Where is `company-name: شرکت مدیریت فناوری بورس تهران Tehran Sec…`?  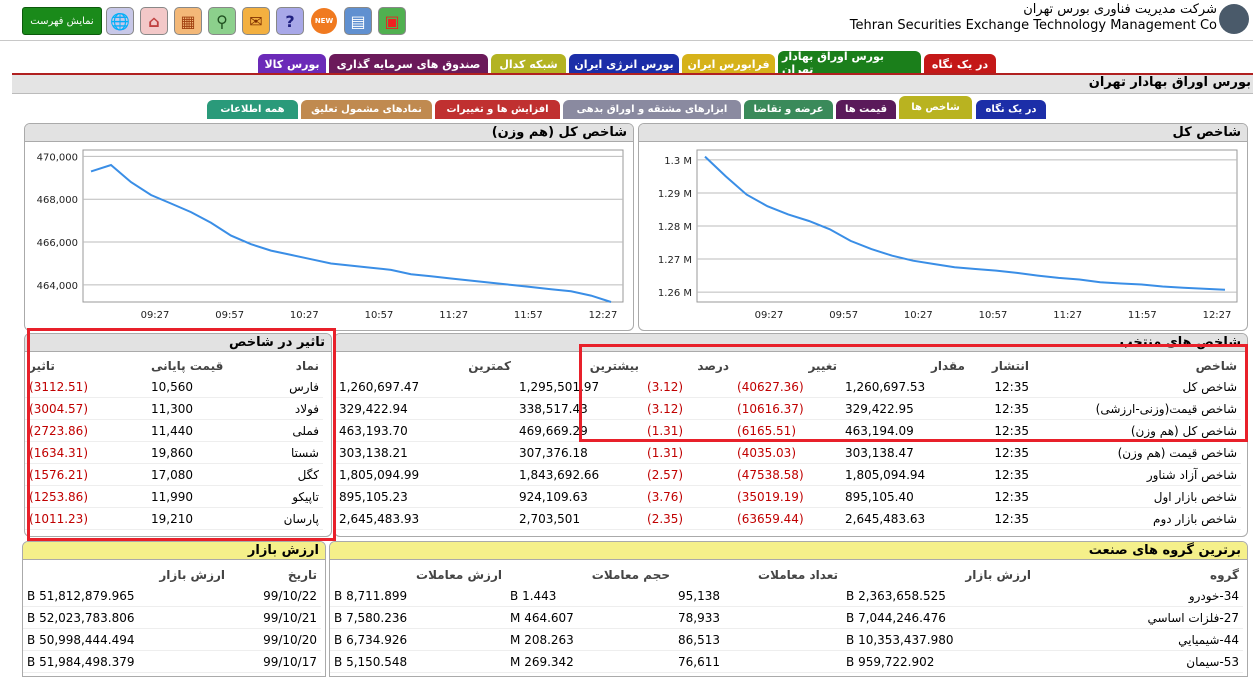 company-name: شرکت مدیریت فناوری بورس تهران Tehran Sec… is located at coordinates (1033, 18).